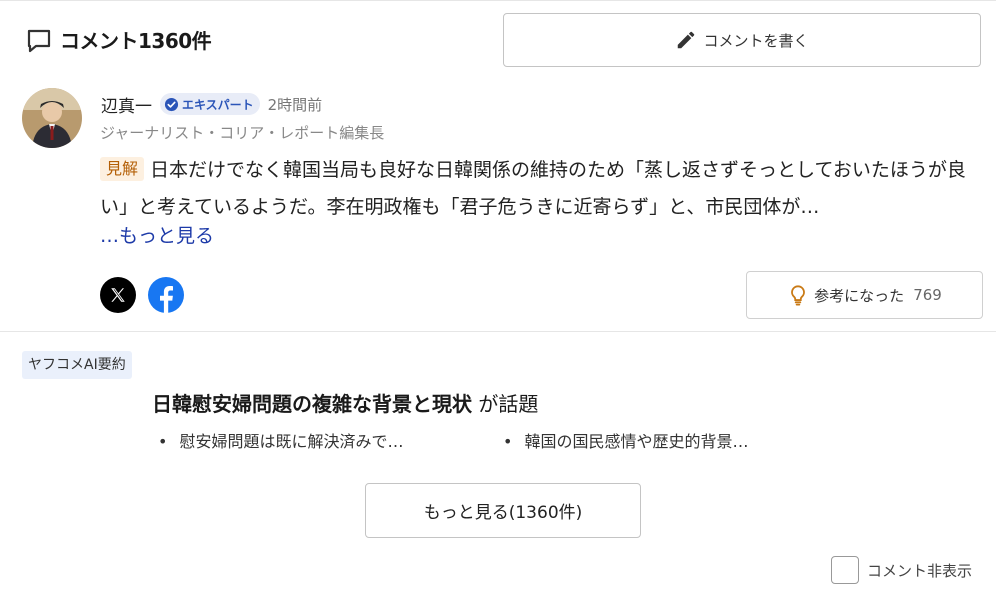 The image size is (996, 589). I want to click on read-more-link: …もっと見る, so click(157, 236).